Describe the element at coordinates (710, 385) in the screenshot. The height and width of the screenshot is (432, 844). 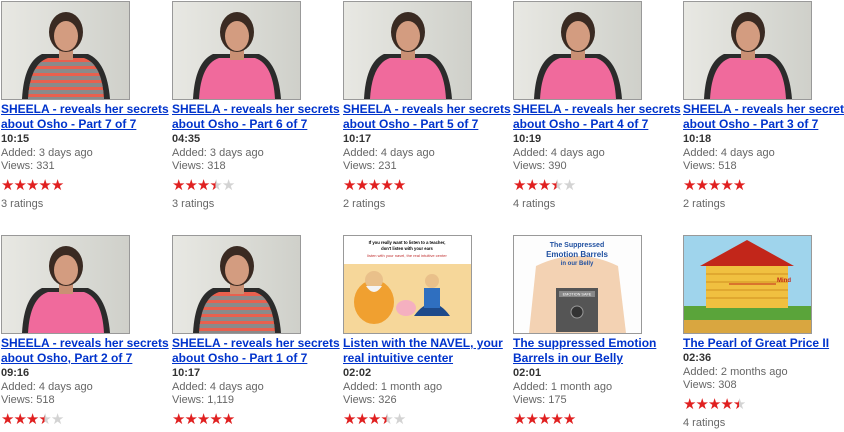
I see `video-view-count: Views: 308` at that location.